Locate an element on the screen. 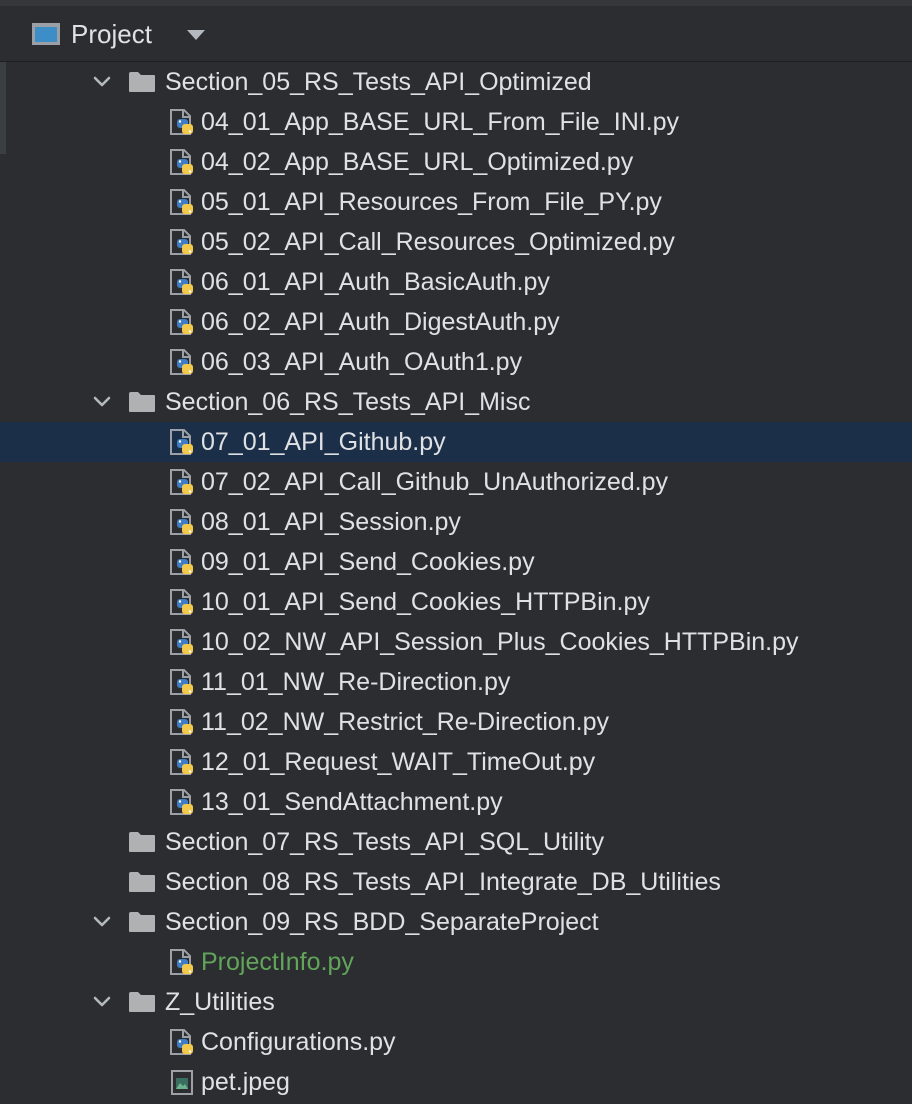 This screenshot has height=1104, width=912. tree-file-row: 06_01_API_Auth_BasicAuth.py is located at coordinates (456, 282).